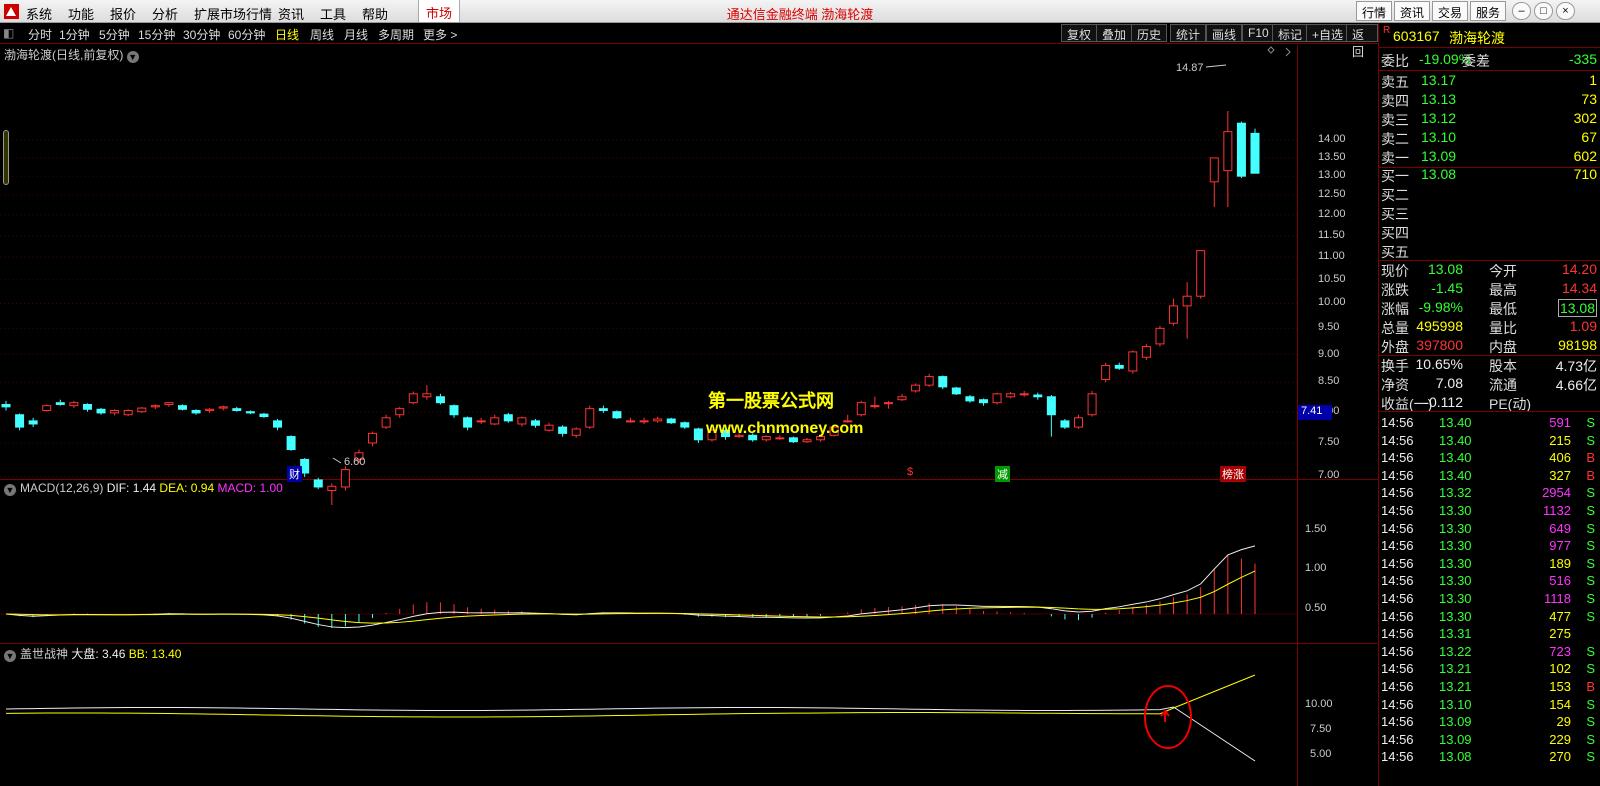 This screenshot has height=786, width=1600. What do you see at coordinates (1455, 757) in the screenshot?
I see `tick-price: 13.08` at bounding box center [1455, 757].